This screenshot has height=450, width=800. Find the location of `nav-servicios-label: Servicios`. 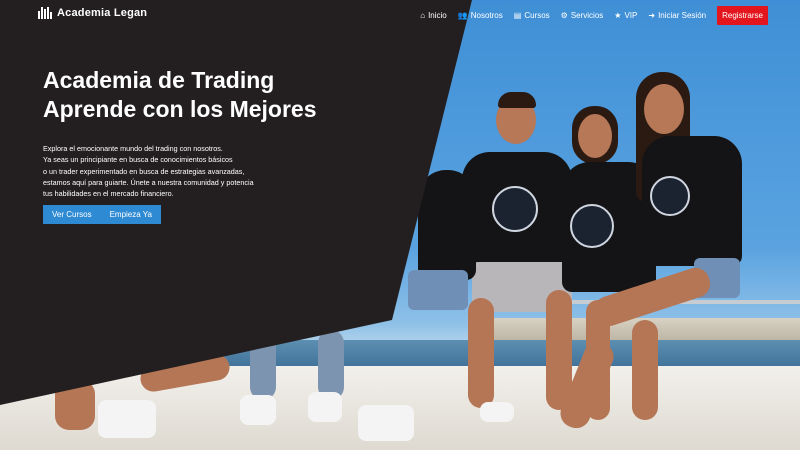

nav-servicios-label: Servicios is located at coordinates (587, 15).